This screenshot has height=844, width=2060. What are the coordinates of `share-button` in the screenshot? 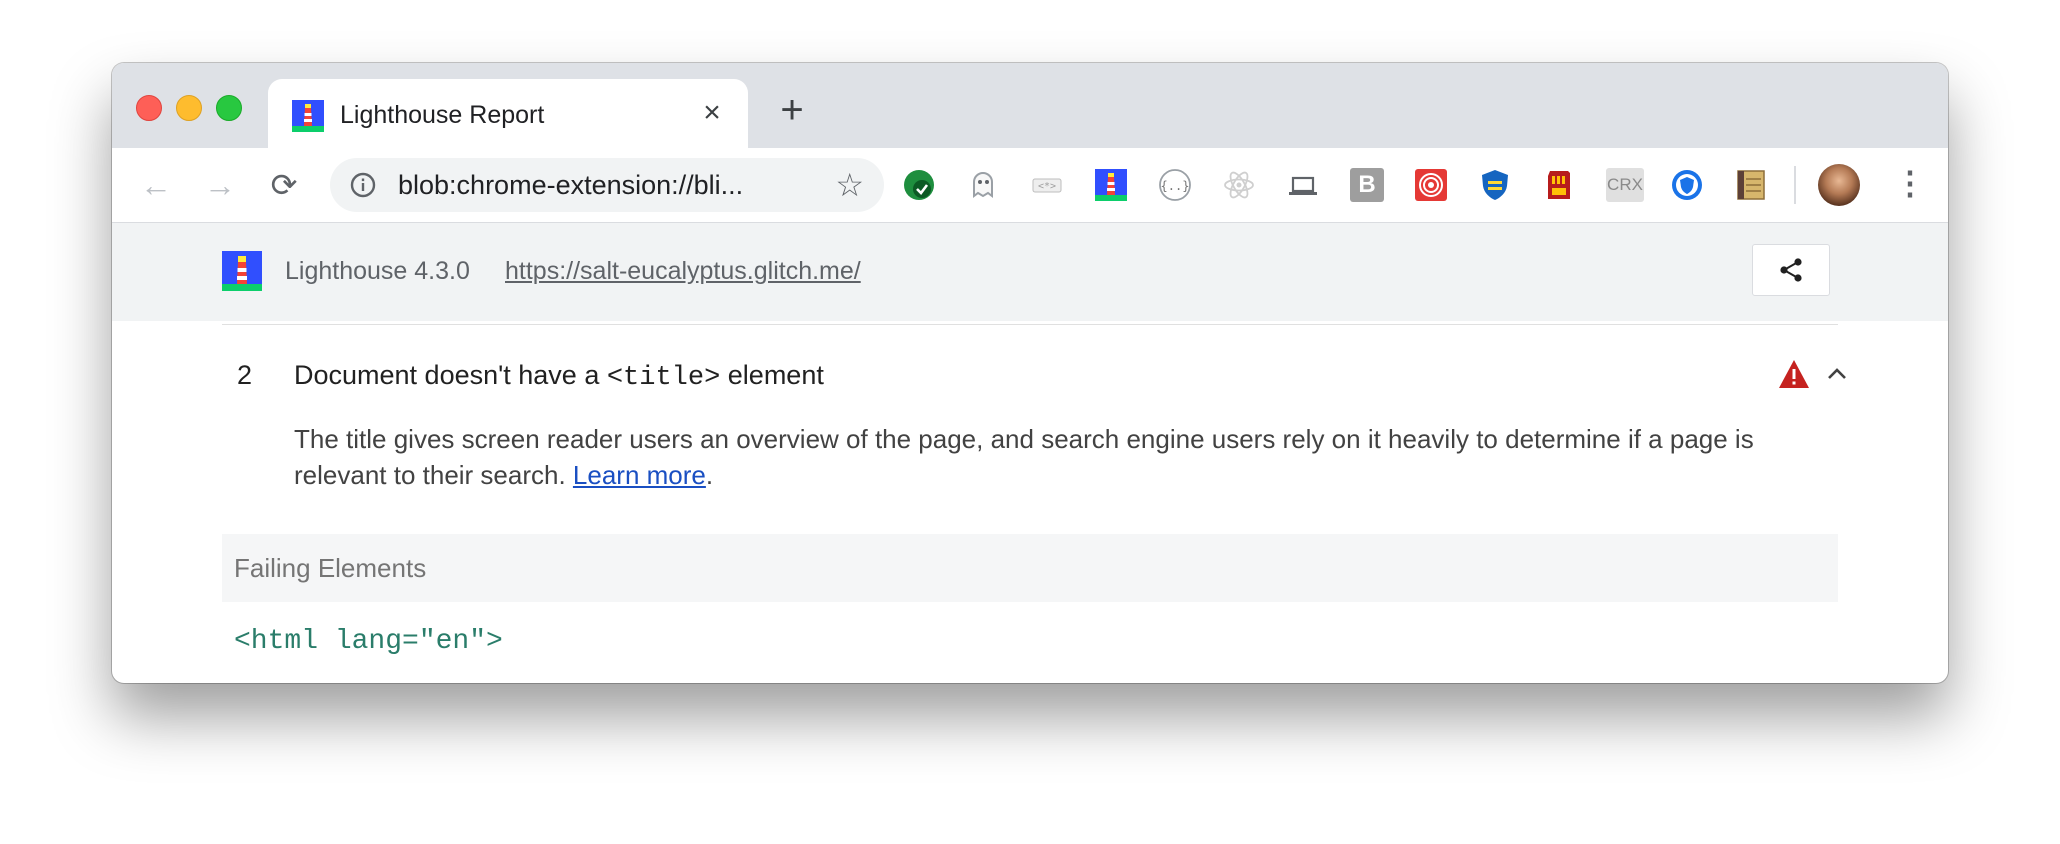 It's located at (1791, 270).